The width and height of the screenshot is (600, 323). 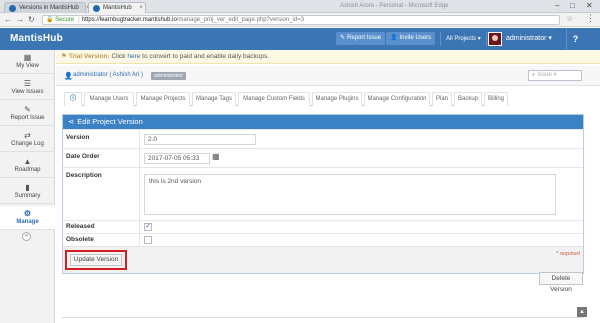 What do you see at coordinates (361, 139) in the screenshot?
I see `version-cell: 2.0` at bounding box center [361, 139].